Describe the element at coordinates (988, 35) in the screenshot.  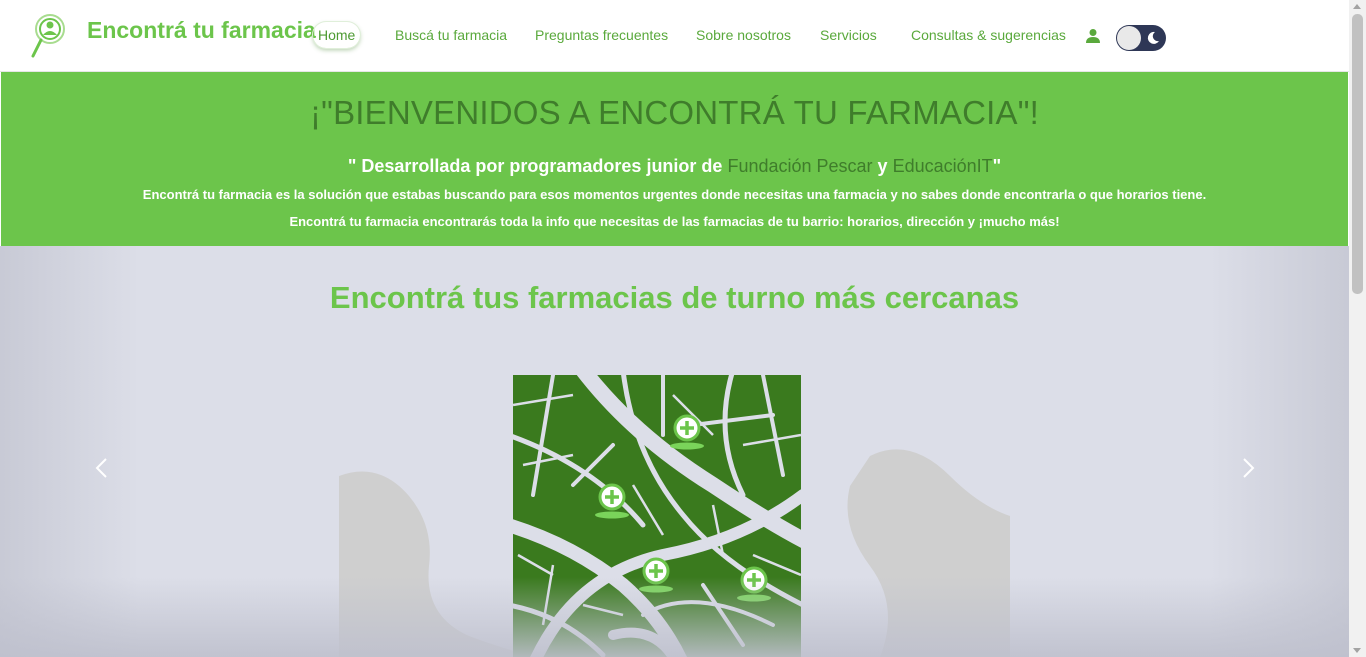
I see `nav-consultas-sugerencias: Consultas & sugerencias` at that location.